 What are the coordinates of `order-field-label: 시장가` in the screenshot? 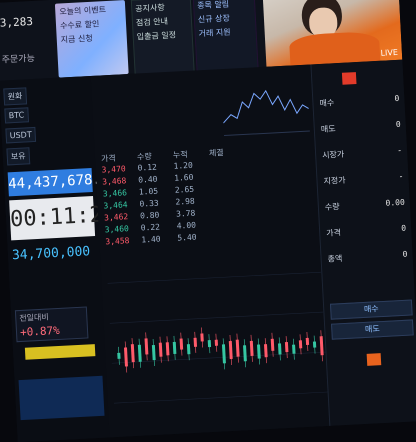 It's located at (333, 154).